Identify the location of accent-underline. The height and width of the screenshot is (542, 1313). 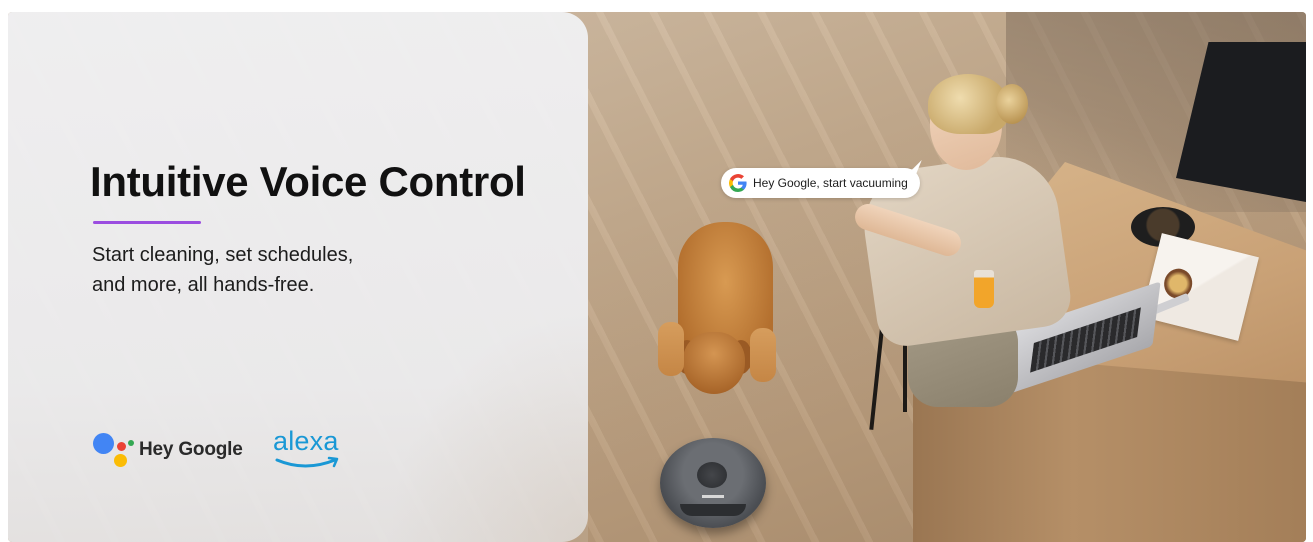
(147, 222).